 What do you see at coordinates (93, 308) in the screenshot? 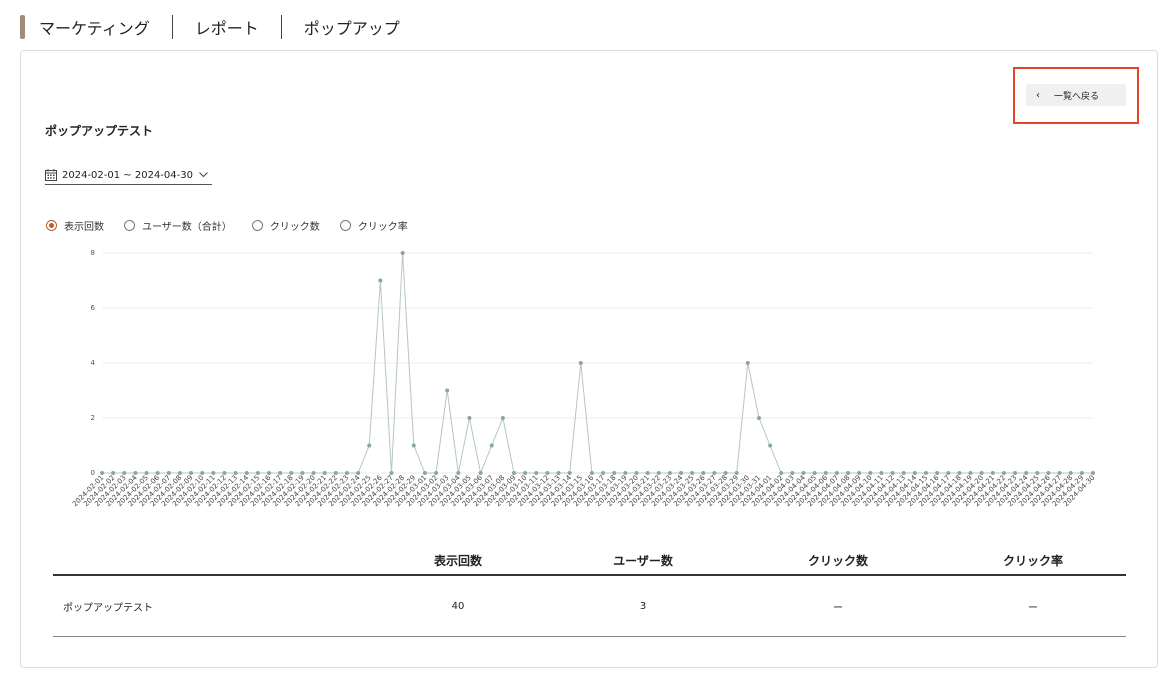
I see `y-tick-label: 6` at bounding box center [93, 308].